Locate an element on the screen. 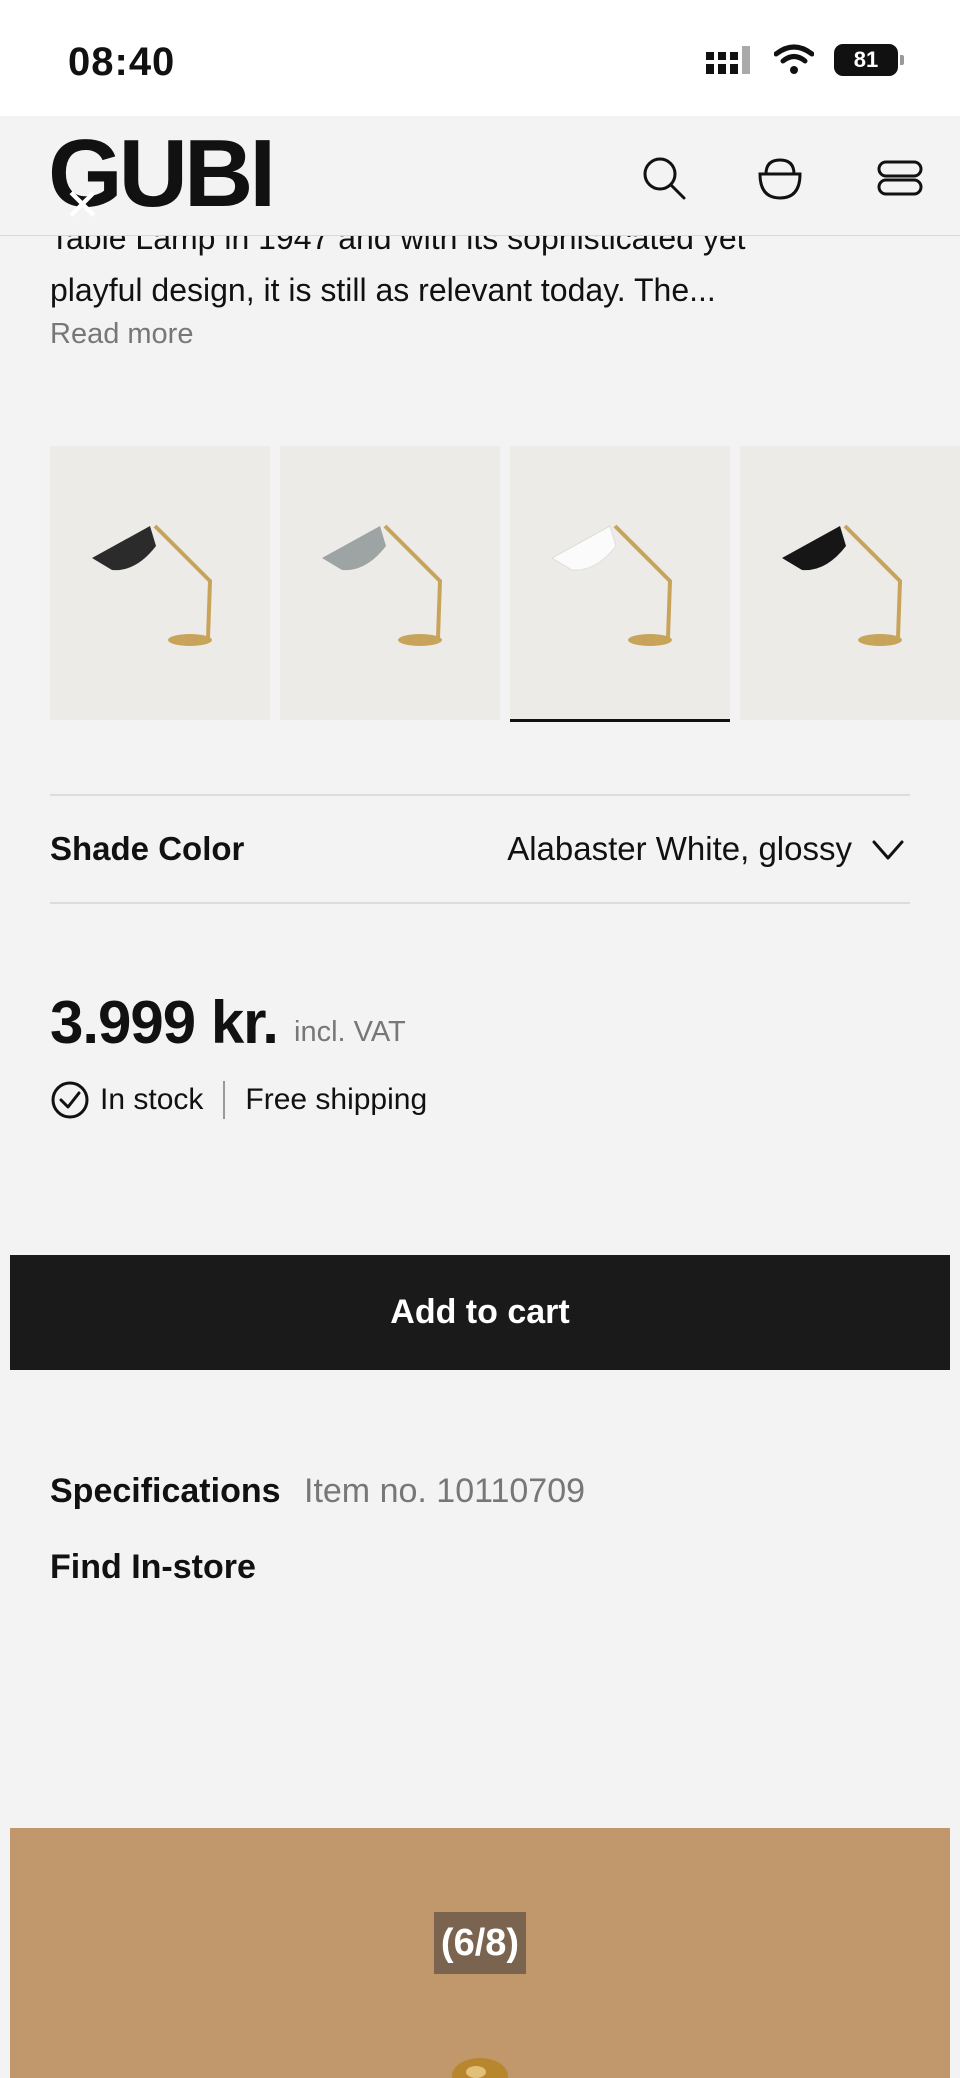 The width and height of the screenshot is (960, 2078). thumbnail-grey is located at coordinates (390, 583).